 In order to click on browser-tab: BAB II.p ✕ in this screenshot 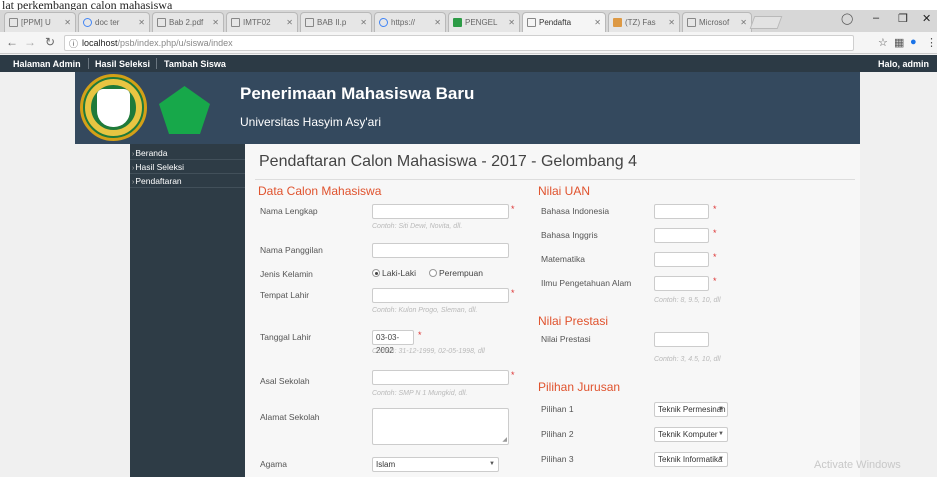, I will do `click(336, 22)`.